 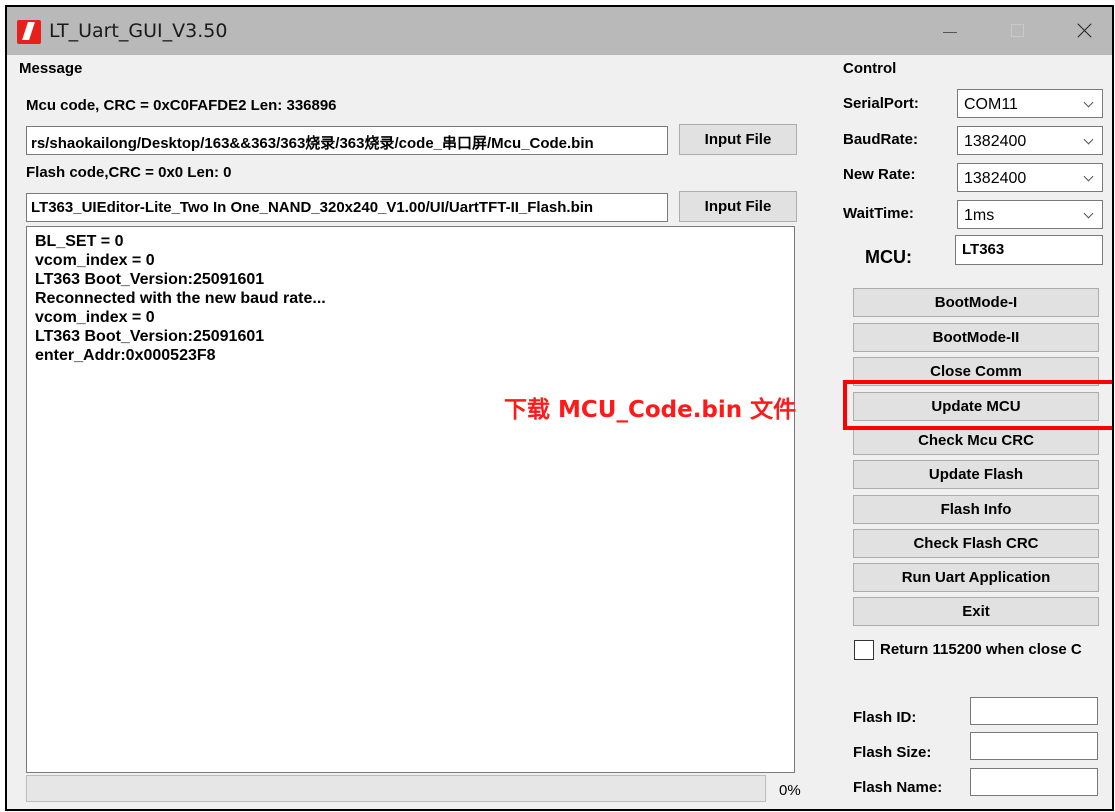 What do you see at coordinates (976, 577) in the screenshot?
I see `run-uart-application-button: Run Uart Application` at bounding box center [976, 577].